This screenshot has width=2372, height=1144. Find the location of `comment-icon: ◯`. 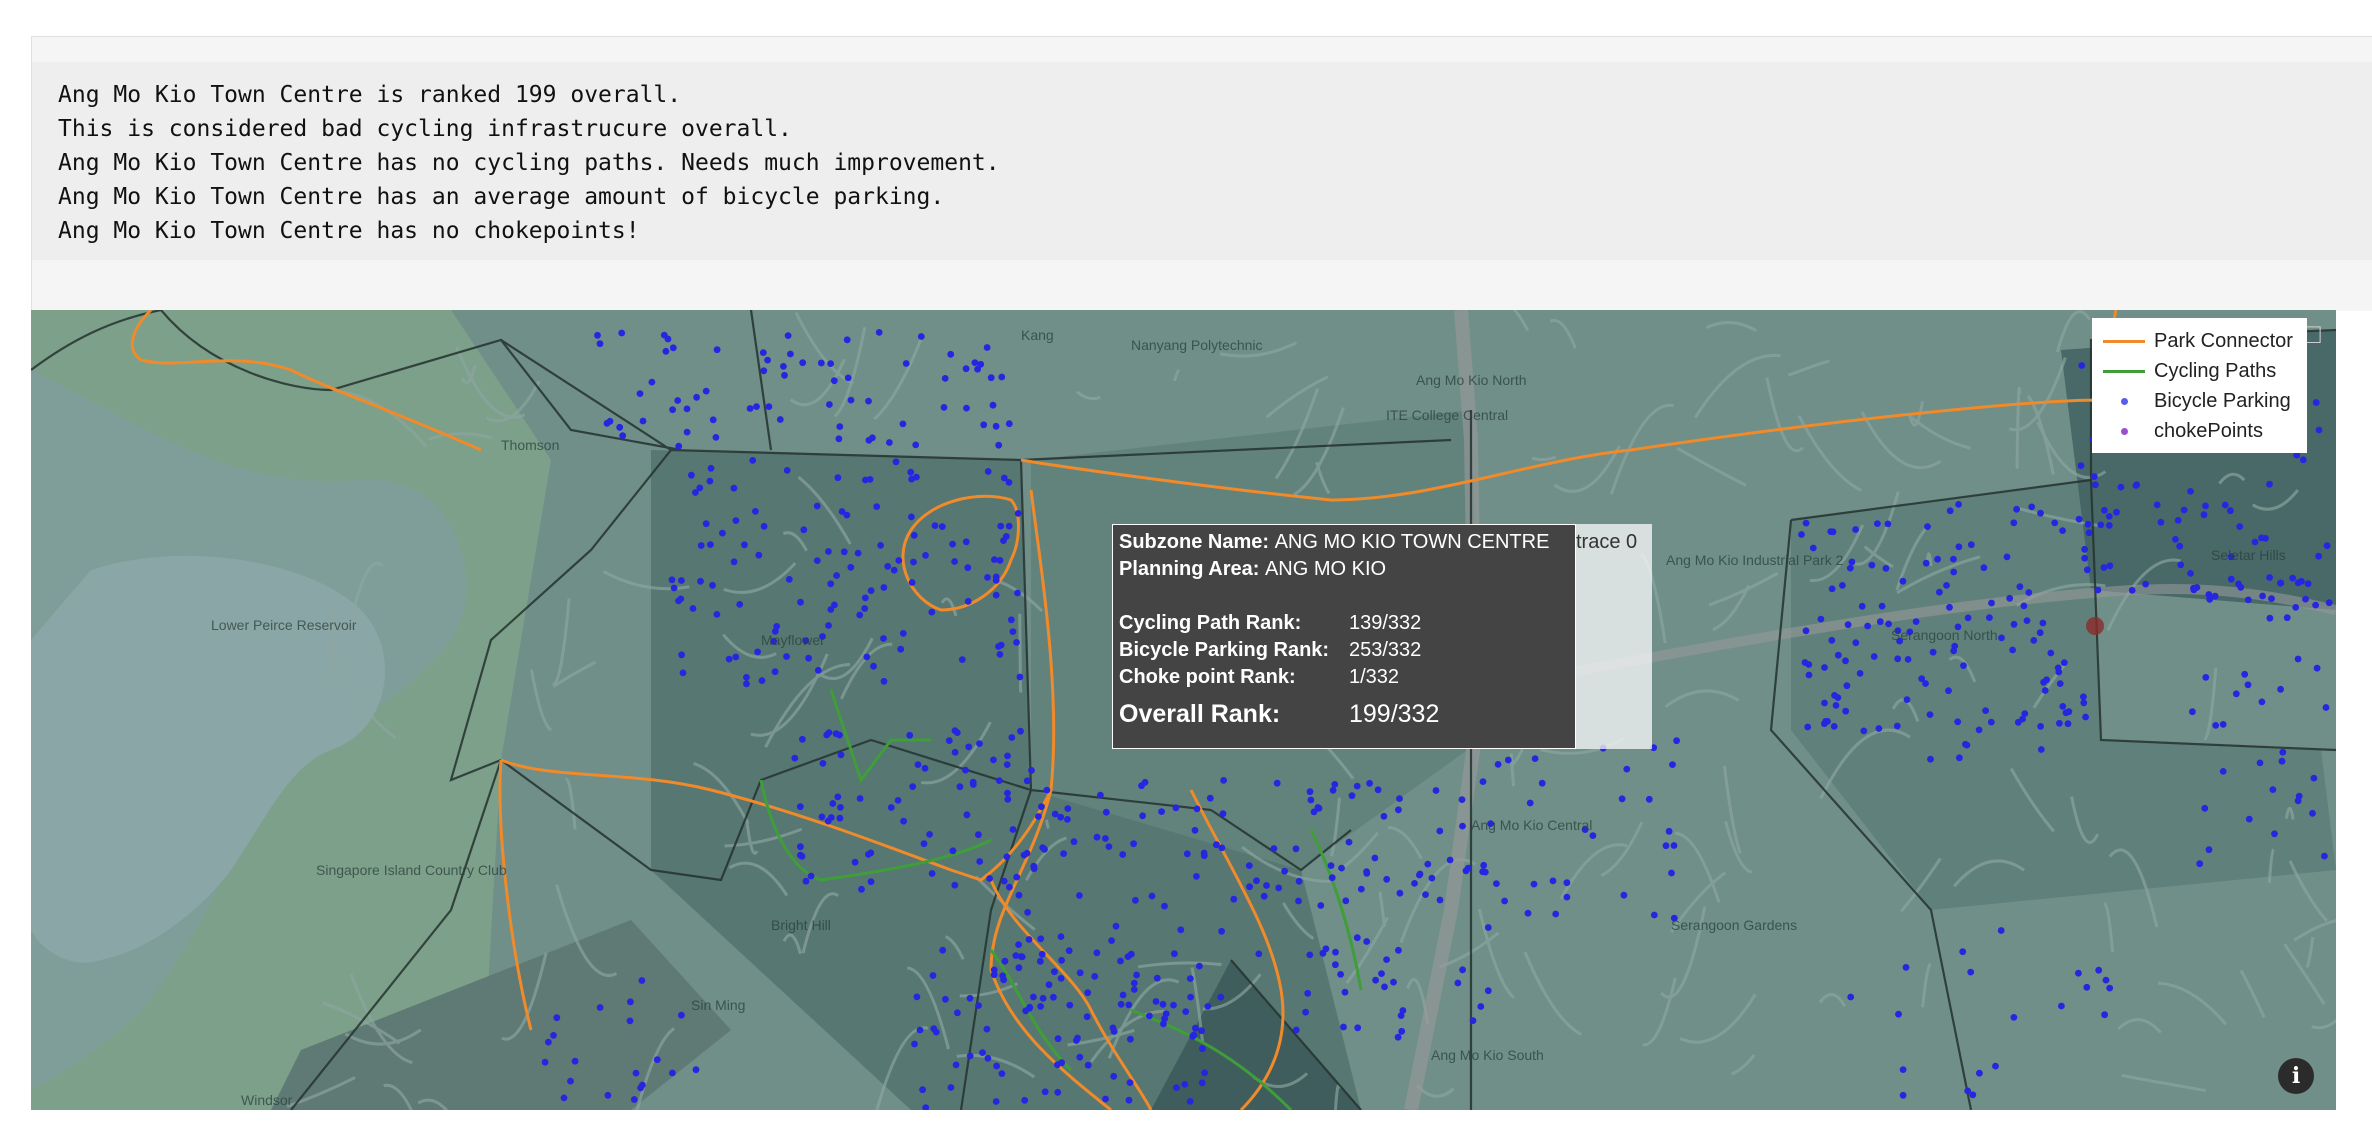

comment-icon: ◯ is located at coordinates (2335, 334).